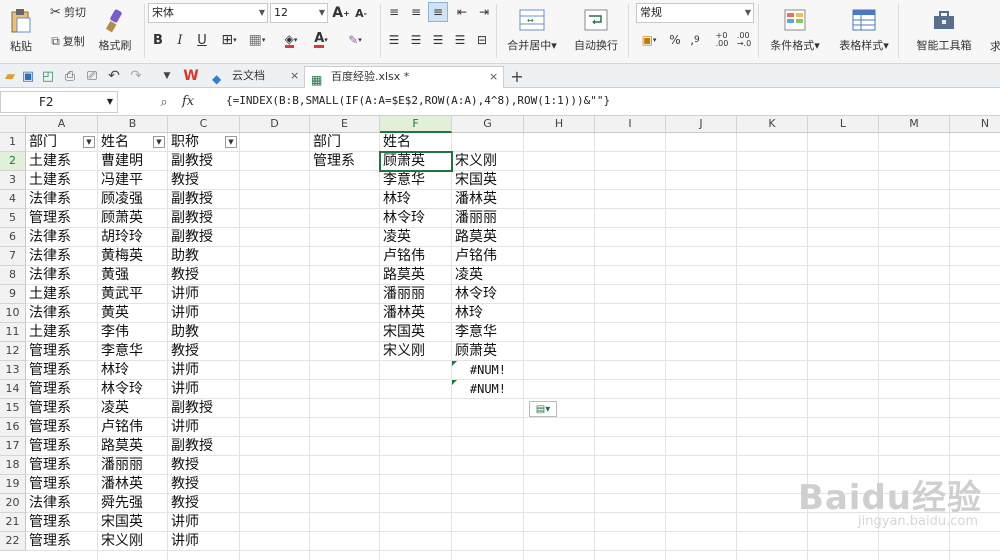  What do you see at coordinates (133, 446) in the screenshot?
I see `cell-b17: 路莫英` at bounding box center [133, 446].